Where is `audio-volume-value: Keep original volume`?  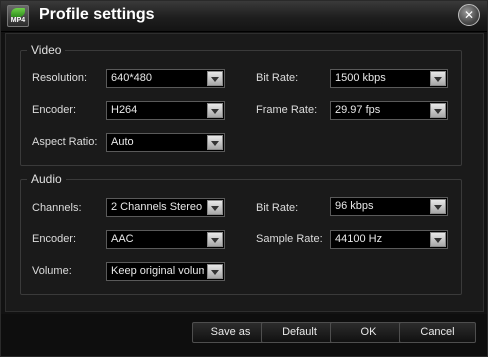 audio-volume-value: Keep original volume is located at coordinates (157, 271).